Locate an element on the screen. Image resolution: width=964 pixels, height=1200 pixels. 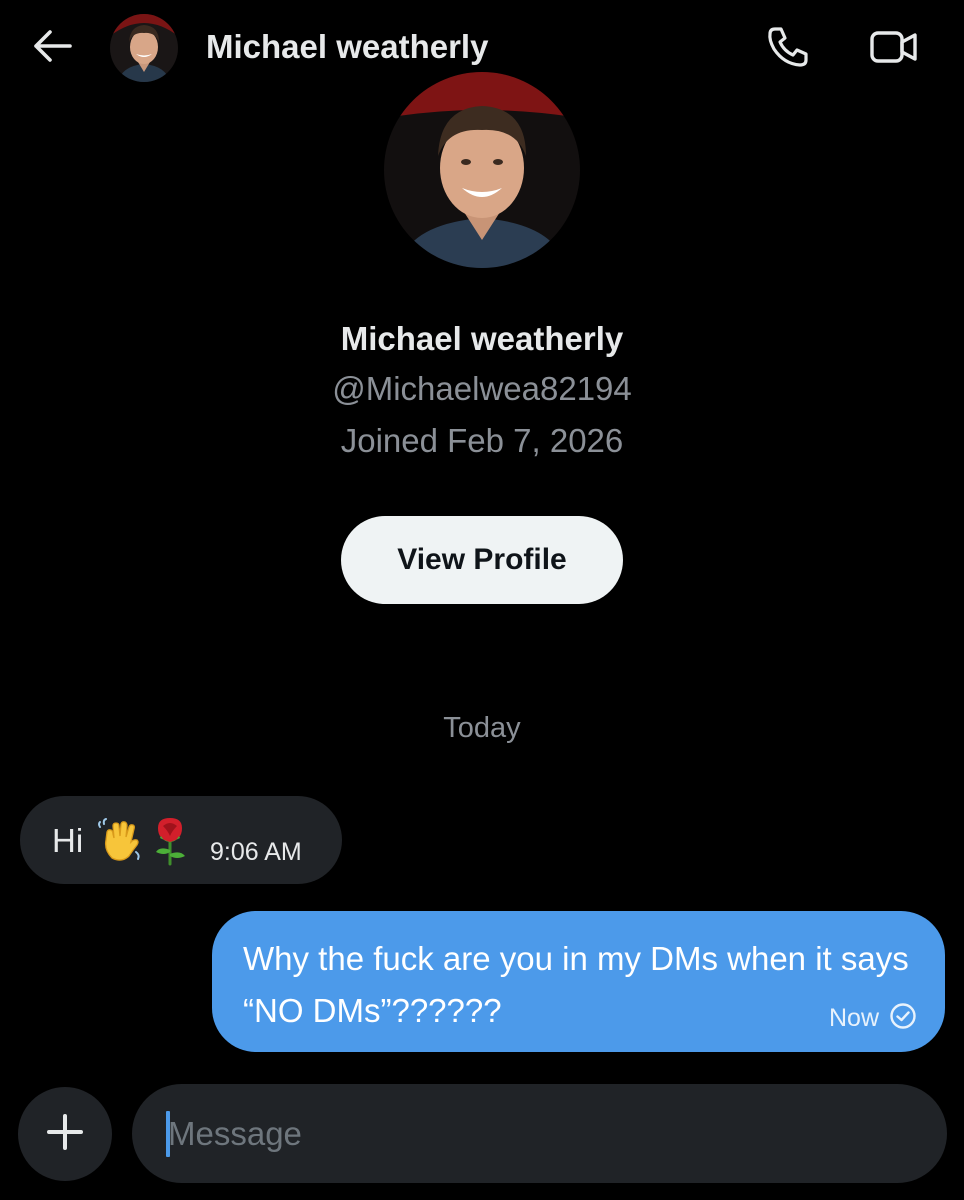
video-camera-icon is located at coordinates (894, 49).